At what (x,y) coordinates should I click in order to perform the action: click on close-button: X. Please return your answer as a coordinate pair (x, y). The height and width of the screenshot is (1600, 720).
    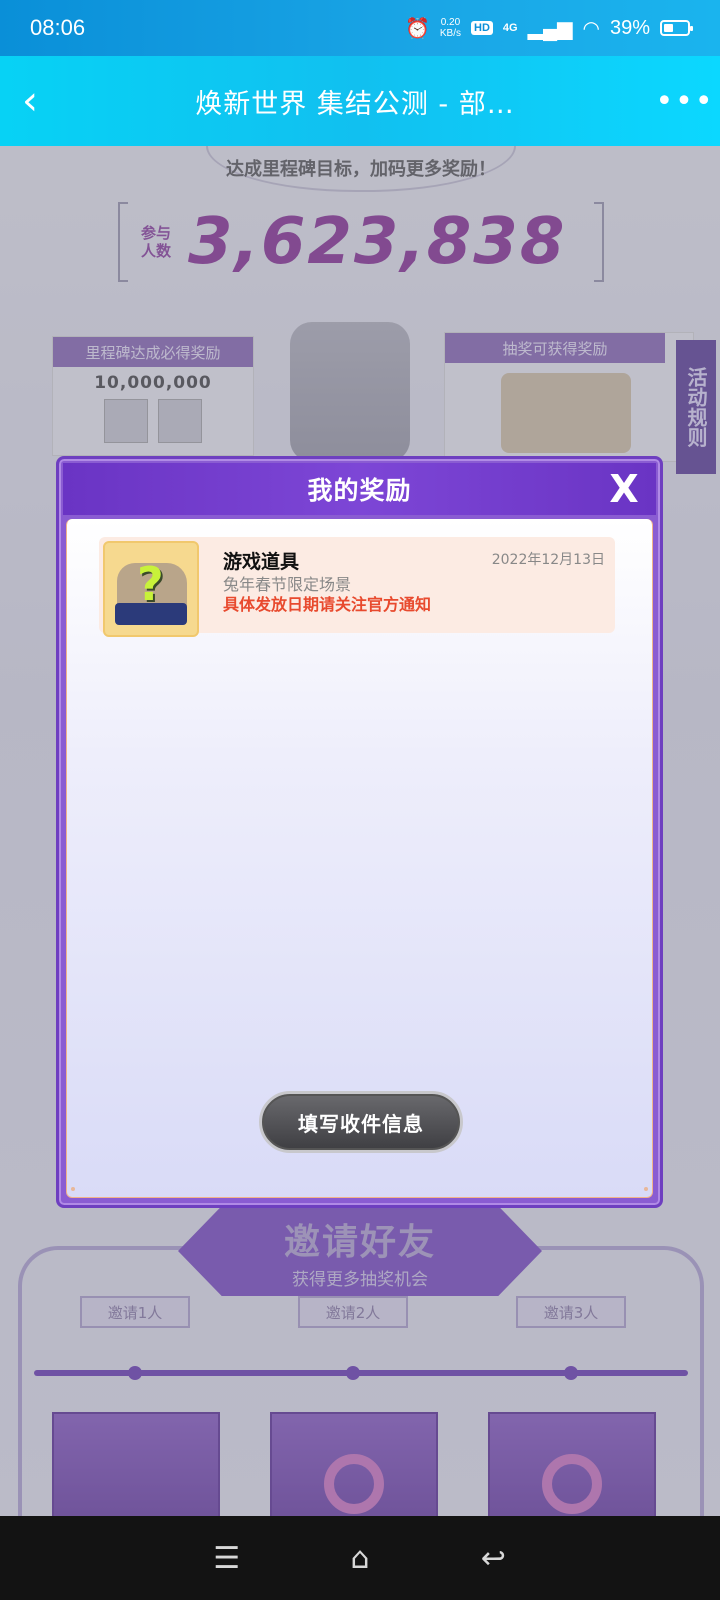
    Looking at the image, I should click on (624, 489).